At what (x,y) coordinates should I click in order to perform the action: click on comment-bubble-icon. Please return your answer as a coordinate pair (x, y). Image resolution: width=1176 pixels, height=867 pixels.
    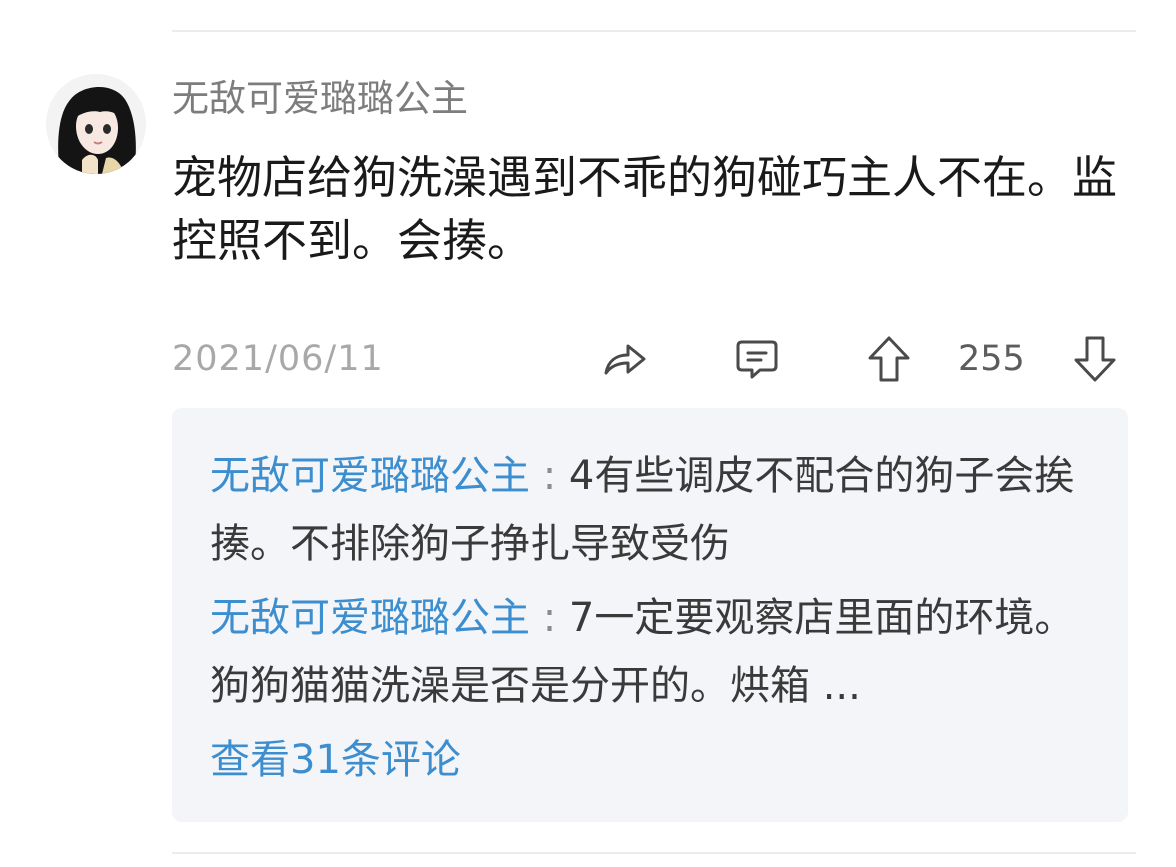
    Looking at the image, I should click on (757, 359).